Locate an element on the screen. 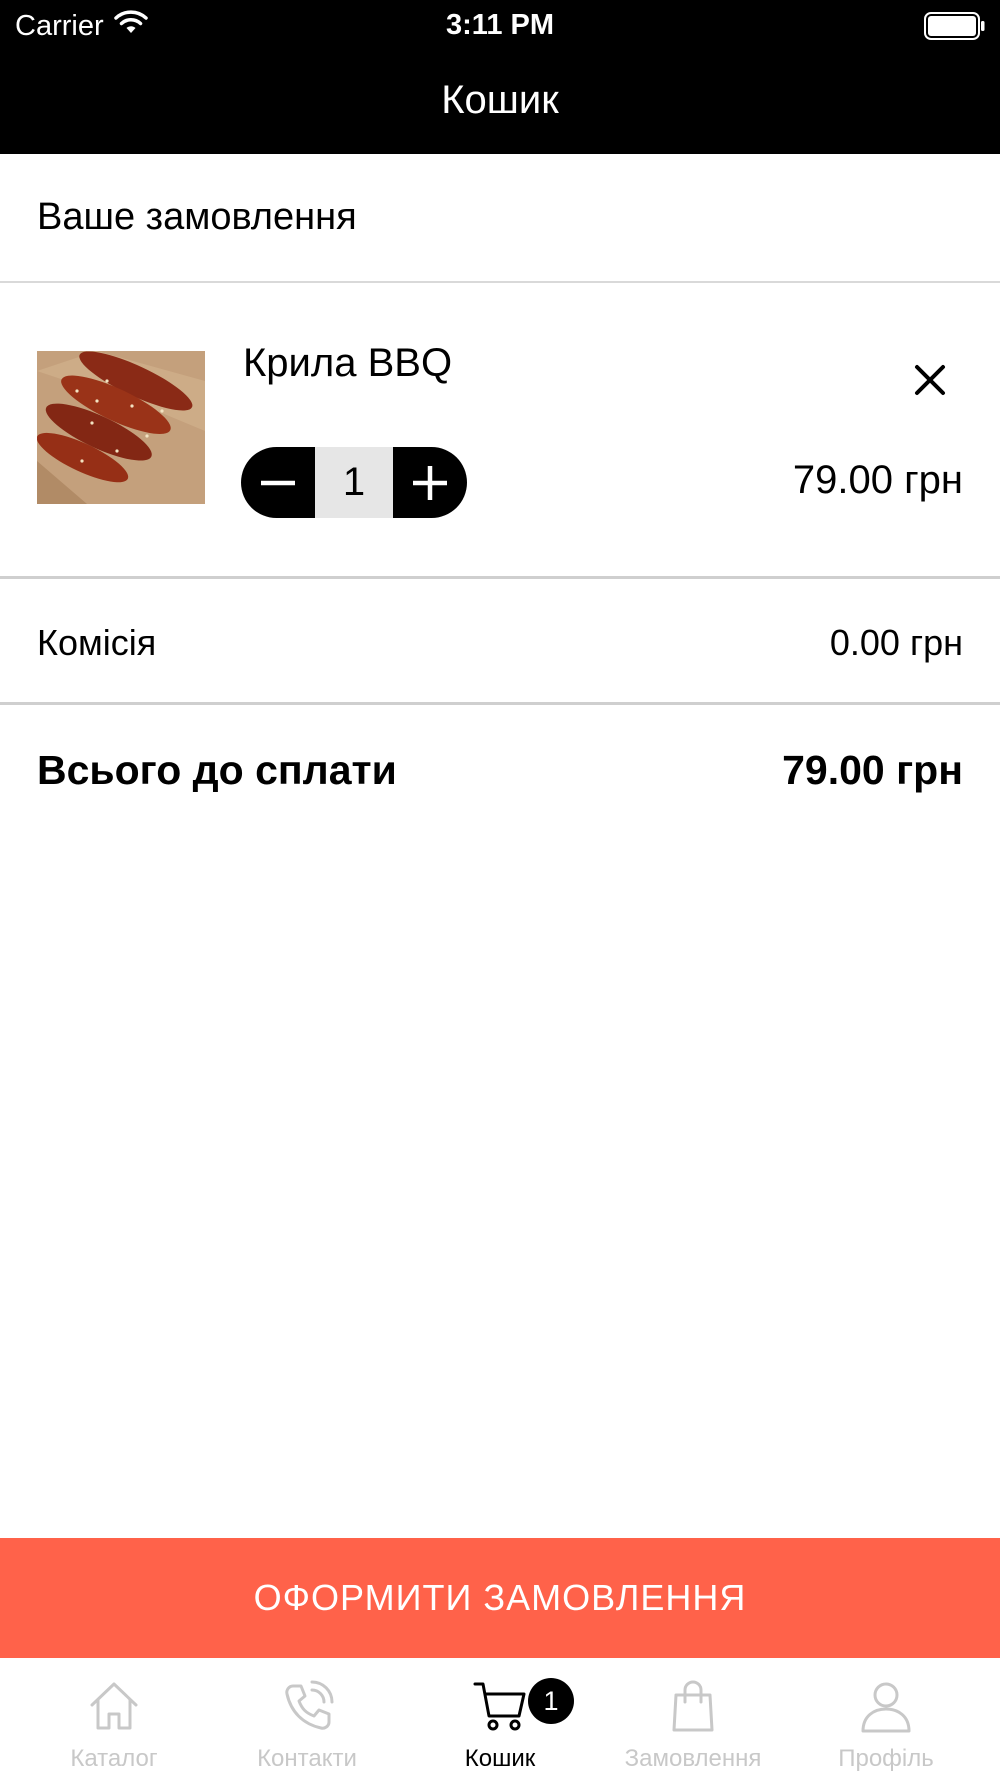  remove-item-button is located at coordinates (930, 380).